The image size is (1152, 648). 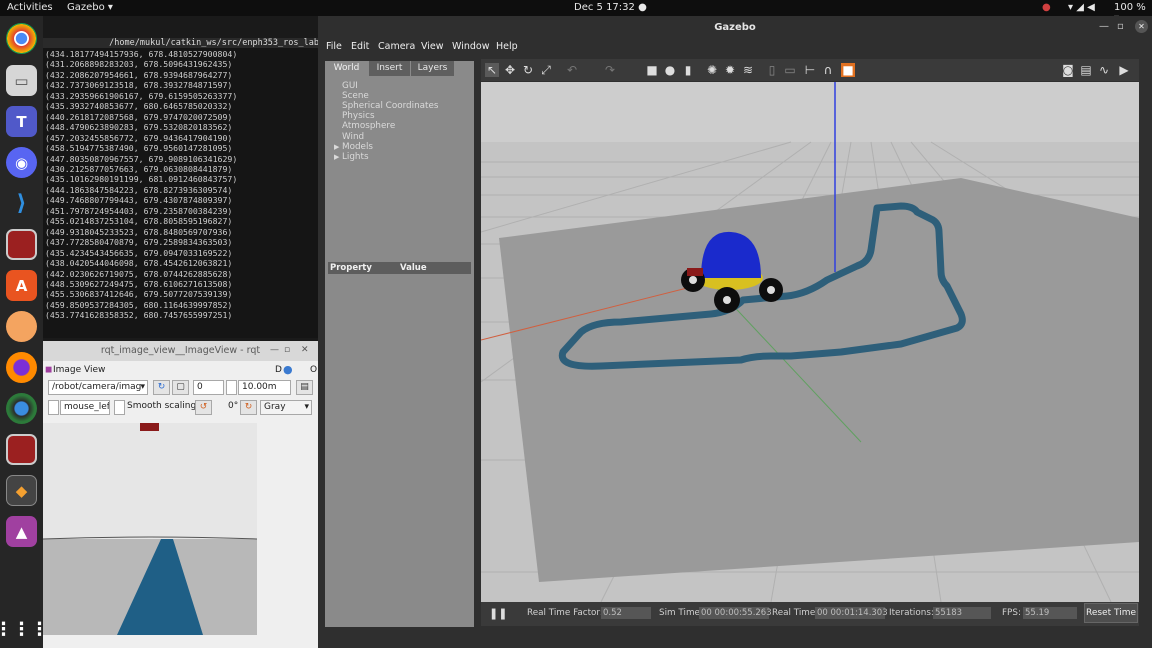 What do you see at coordinates (346, 68) in the screenshot?
I see `tab-world: World` at bounding box center [346, 68].